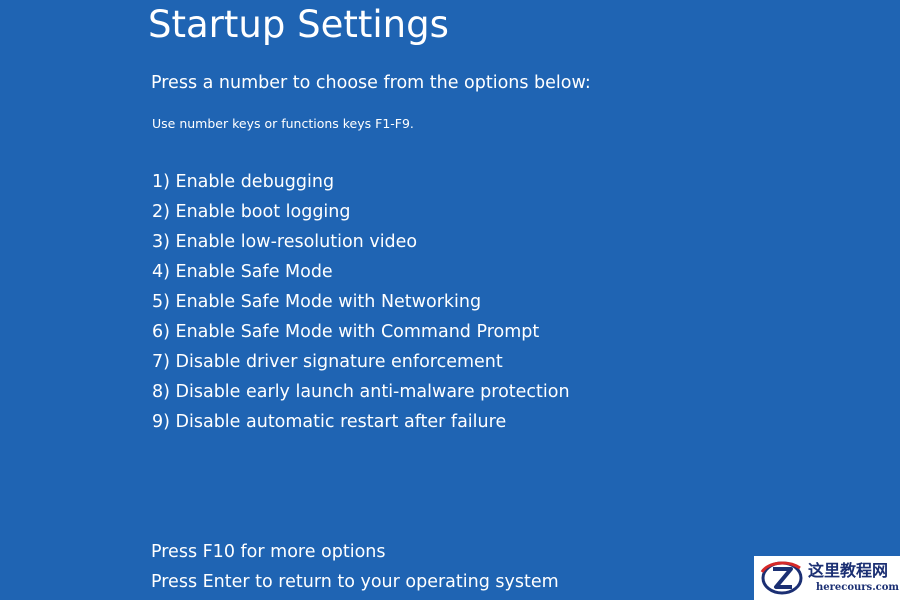 The width and height of the screenshot is (900, 600). I want to click on watermark: 这里教程网 herecours.com, so click(827, 578).